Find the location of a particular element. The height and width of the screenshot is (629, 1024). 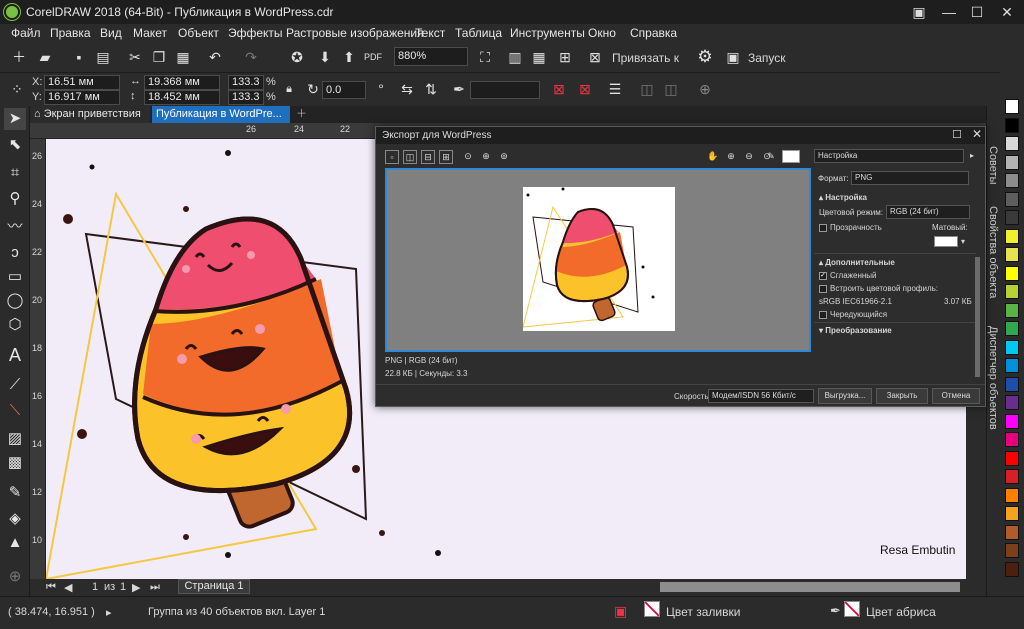

width-field: 19.368 мм is located at coordinates (182, 82).